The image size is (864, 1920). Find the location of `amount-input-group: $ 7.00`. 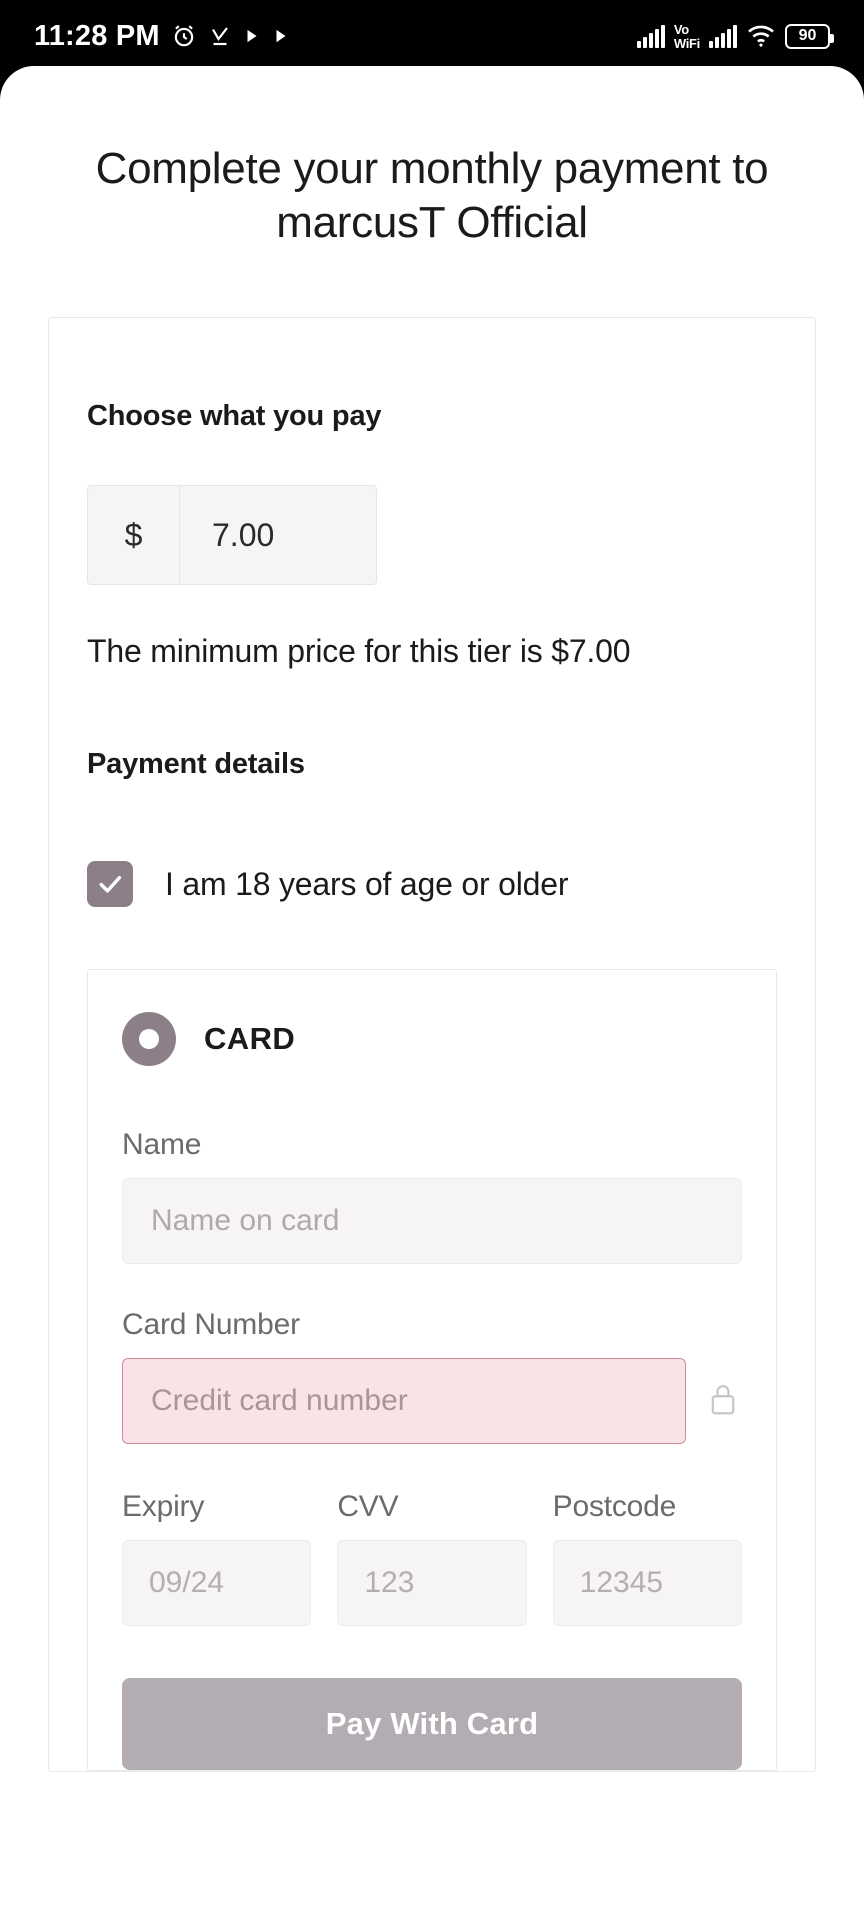

amount-input-group: $ 7.00 is located at coordinates (232, 535).